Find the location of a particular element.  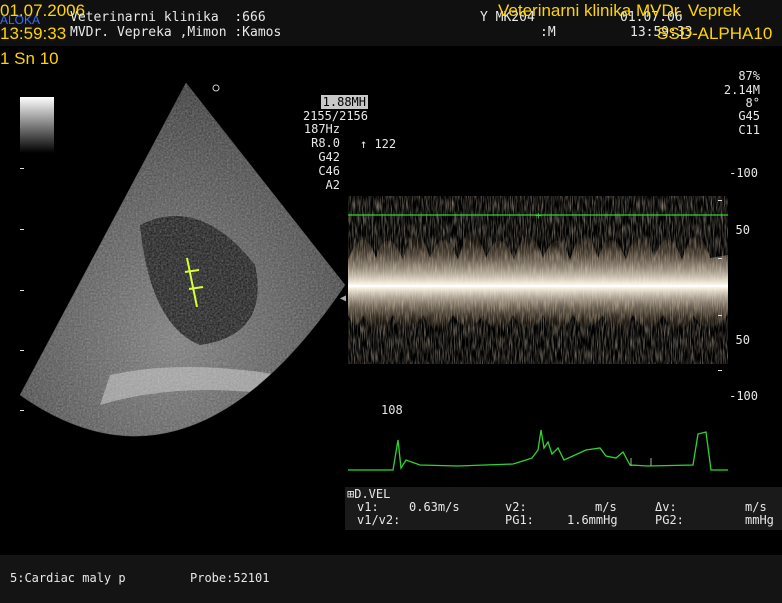

probe-id: Probe:52101 is located at coordinates (230, 578).